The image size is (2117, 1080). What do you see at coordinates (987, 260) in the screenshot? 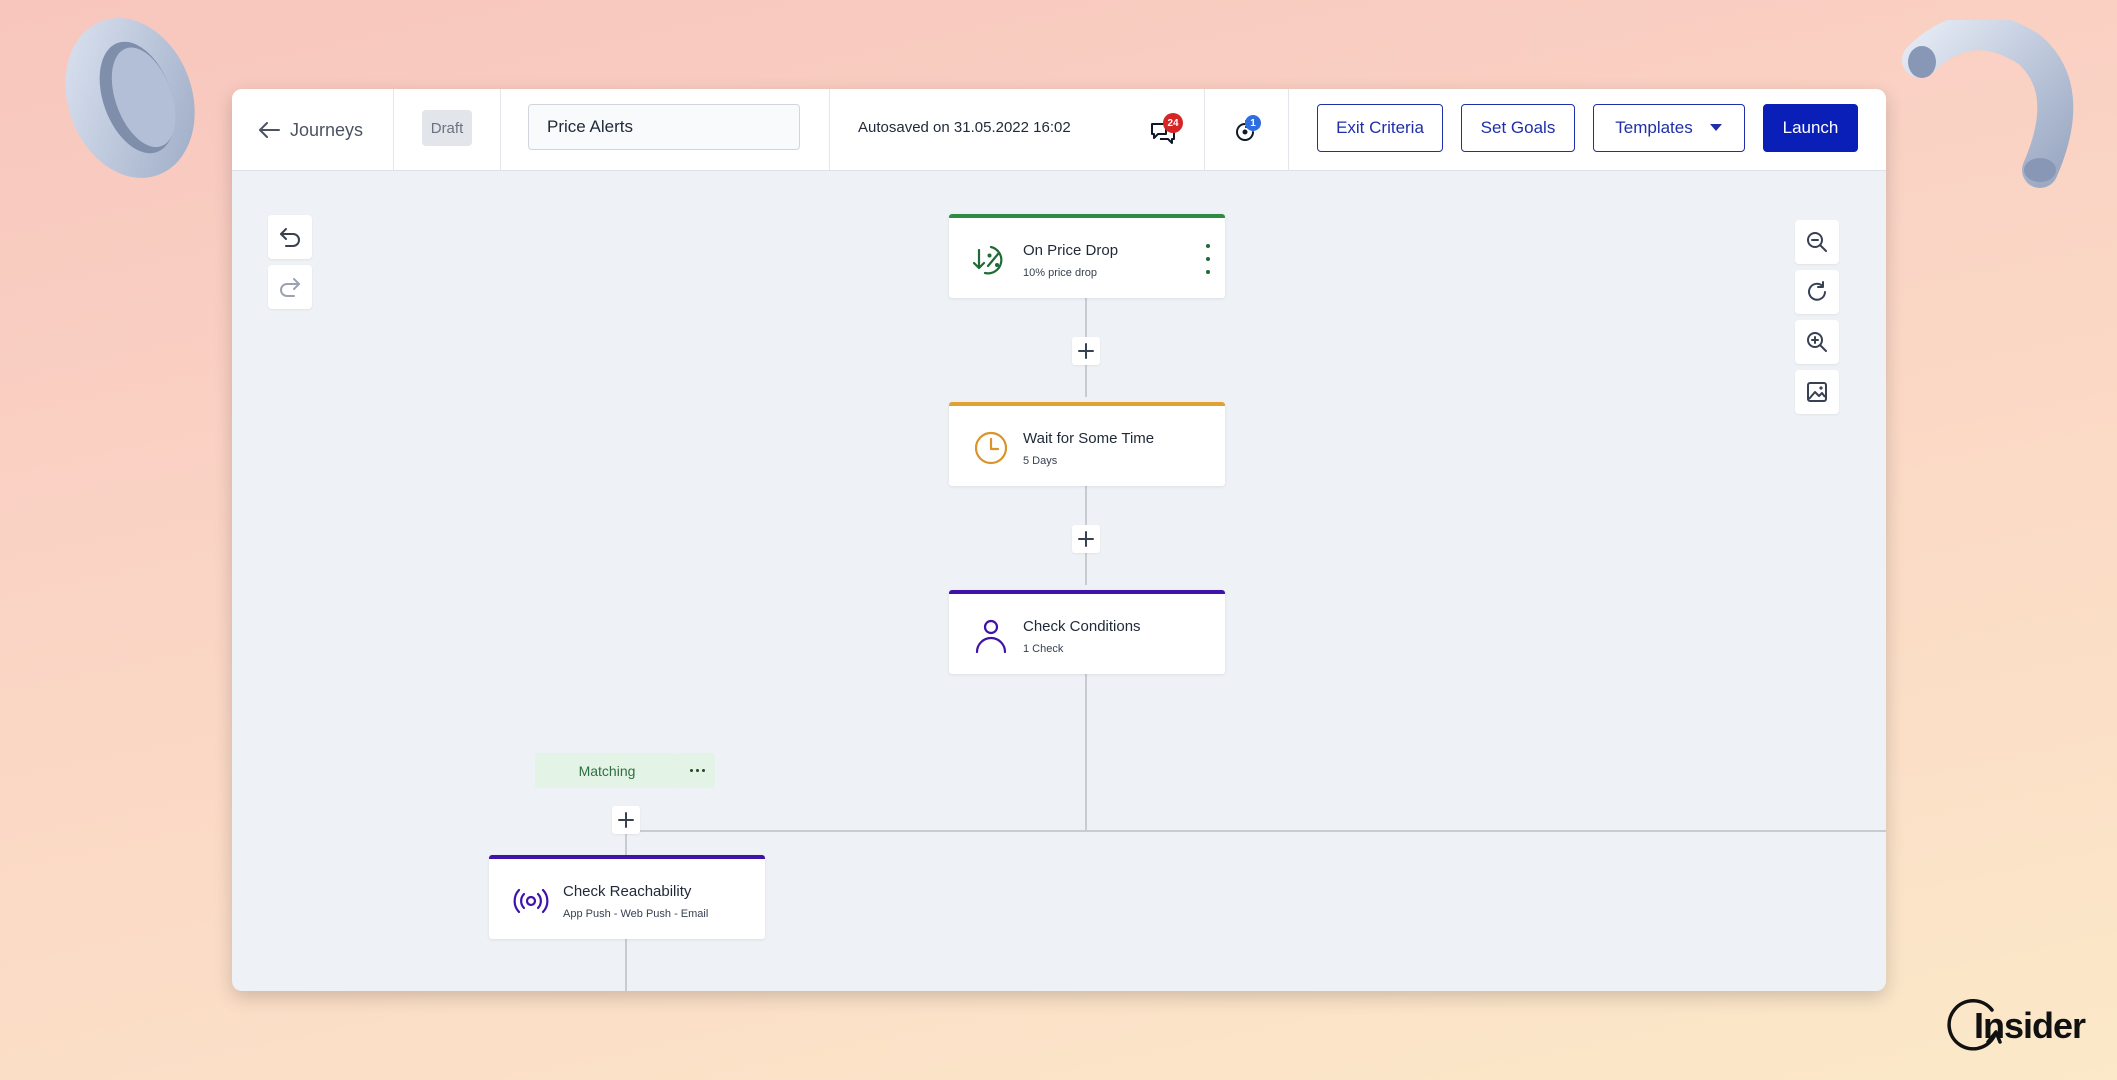
I see `price-drop-icon` at bounding box center [987, 260].